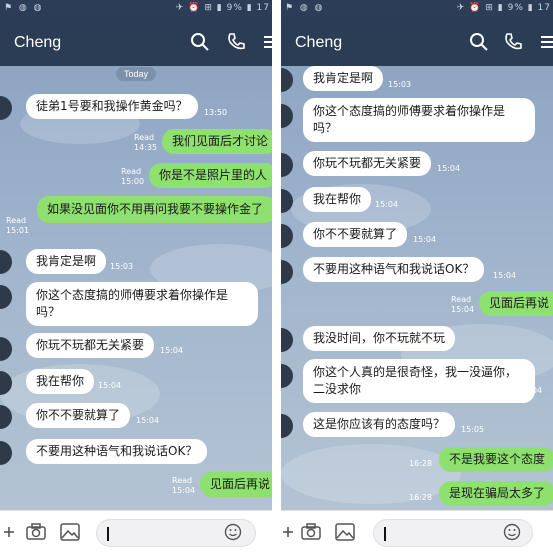 The image size is (553, 553). Describe the element at coordinates (133, 181) in the screenshot. I see `message-time: 15:00` at that location.